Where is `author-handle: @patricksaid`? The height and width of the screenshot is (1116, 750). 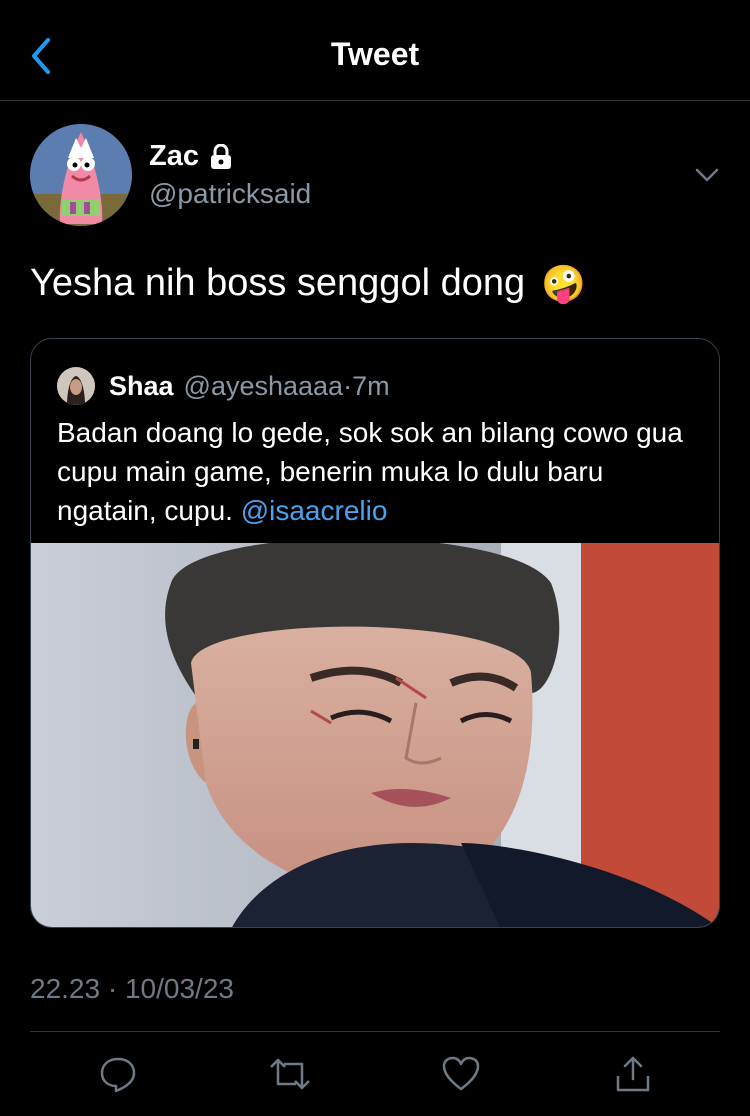
author-handle: @patricksaid is located at coordinates (230, 194).